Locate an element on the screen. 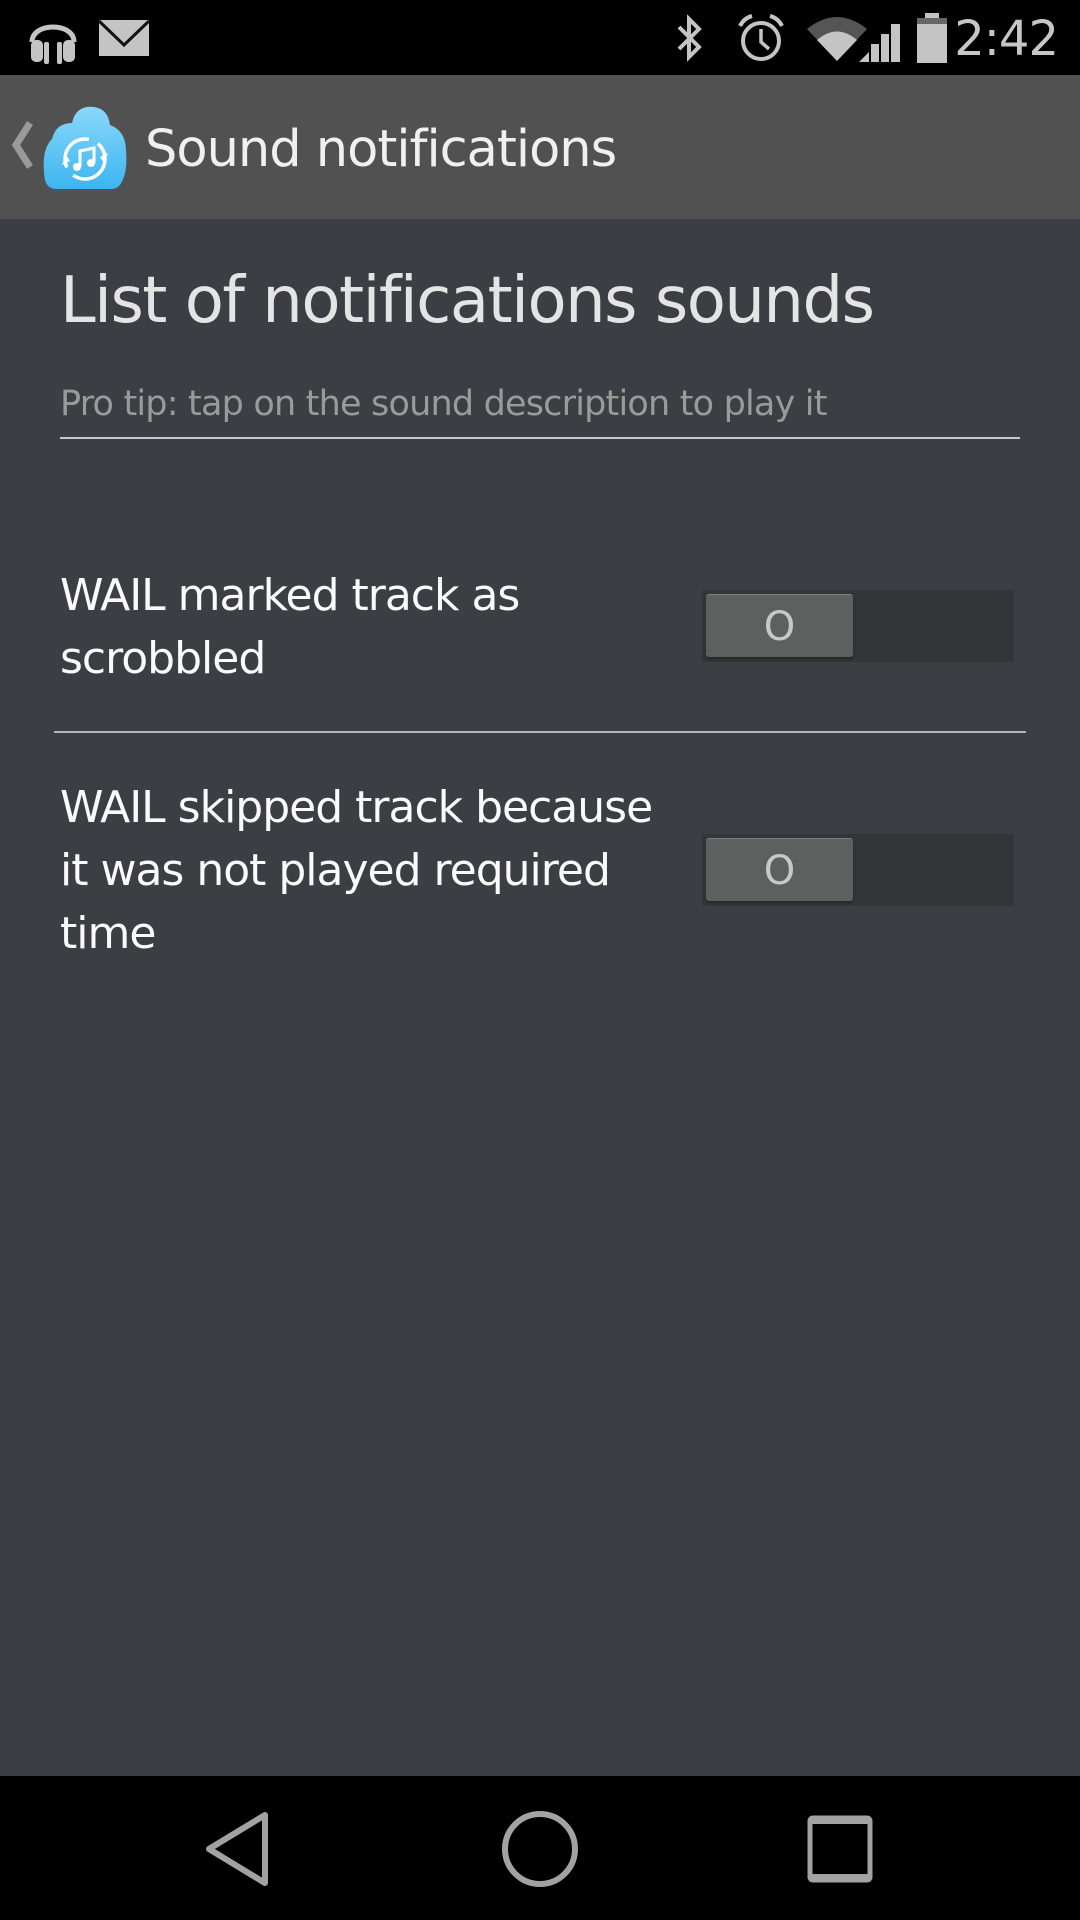 This screenshot has width=1080, height=1920. battery-icon is located at coordinates (932, 37).